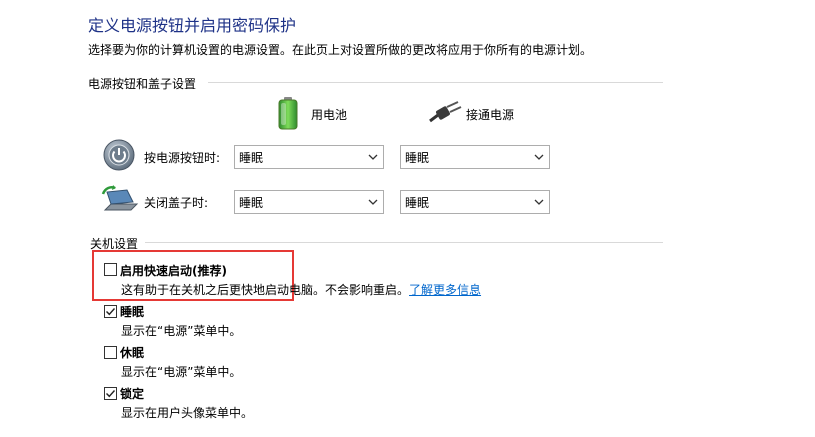 This screenshot has width=815, height=437. I want to click on sleep-title: 睡眠, so click(132, 312).